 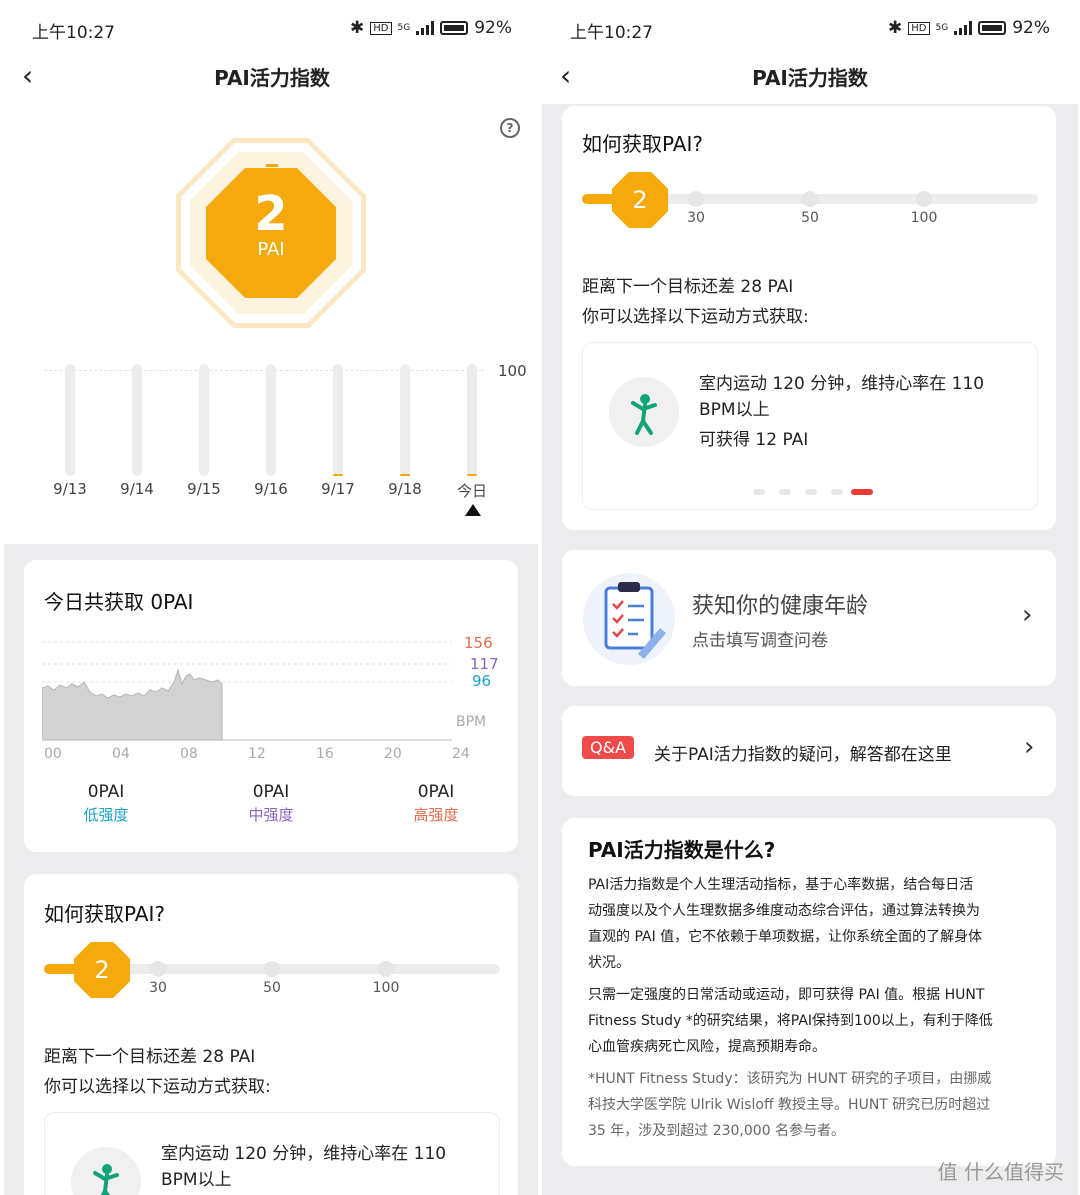 I want to click on day-label: 9/18, so click(x=405, y=489).